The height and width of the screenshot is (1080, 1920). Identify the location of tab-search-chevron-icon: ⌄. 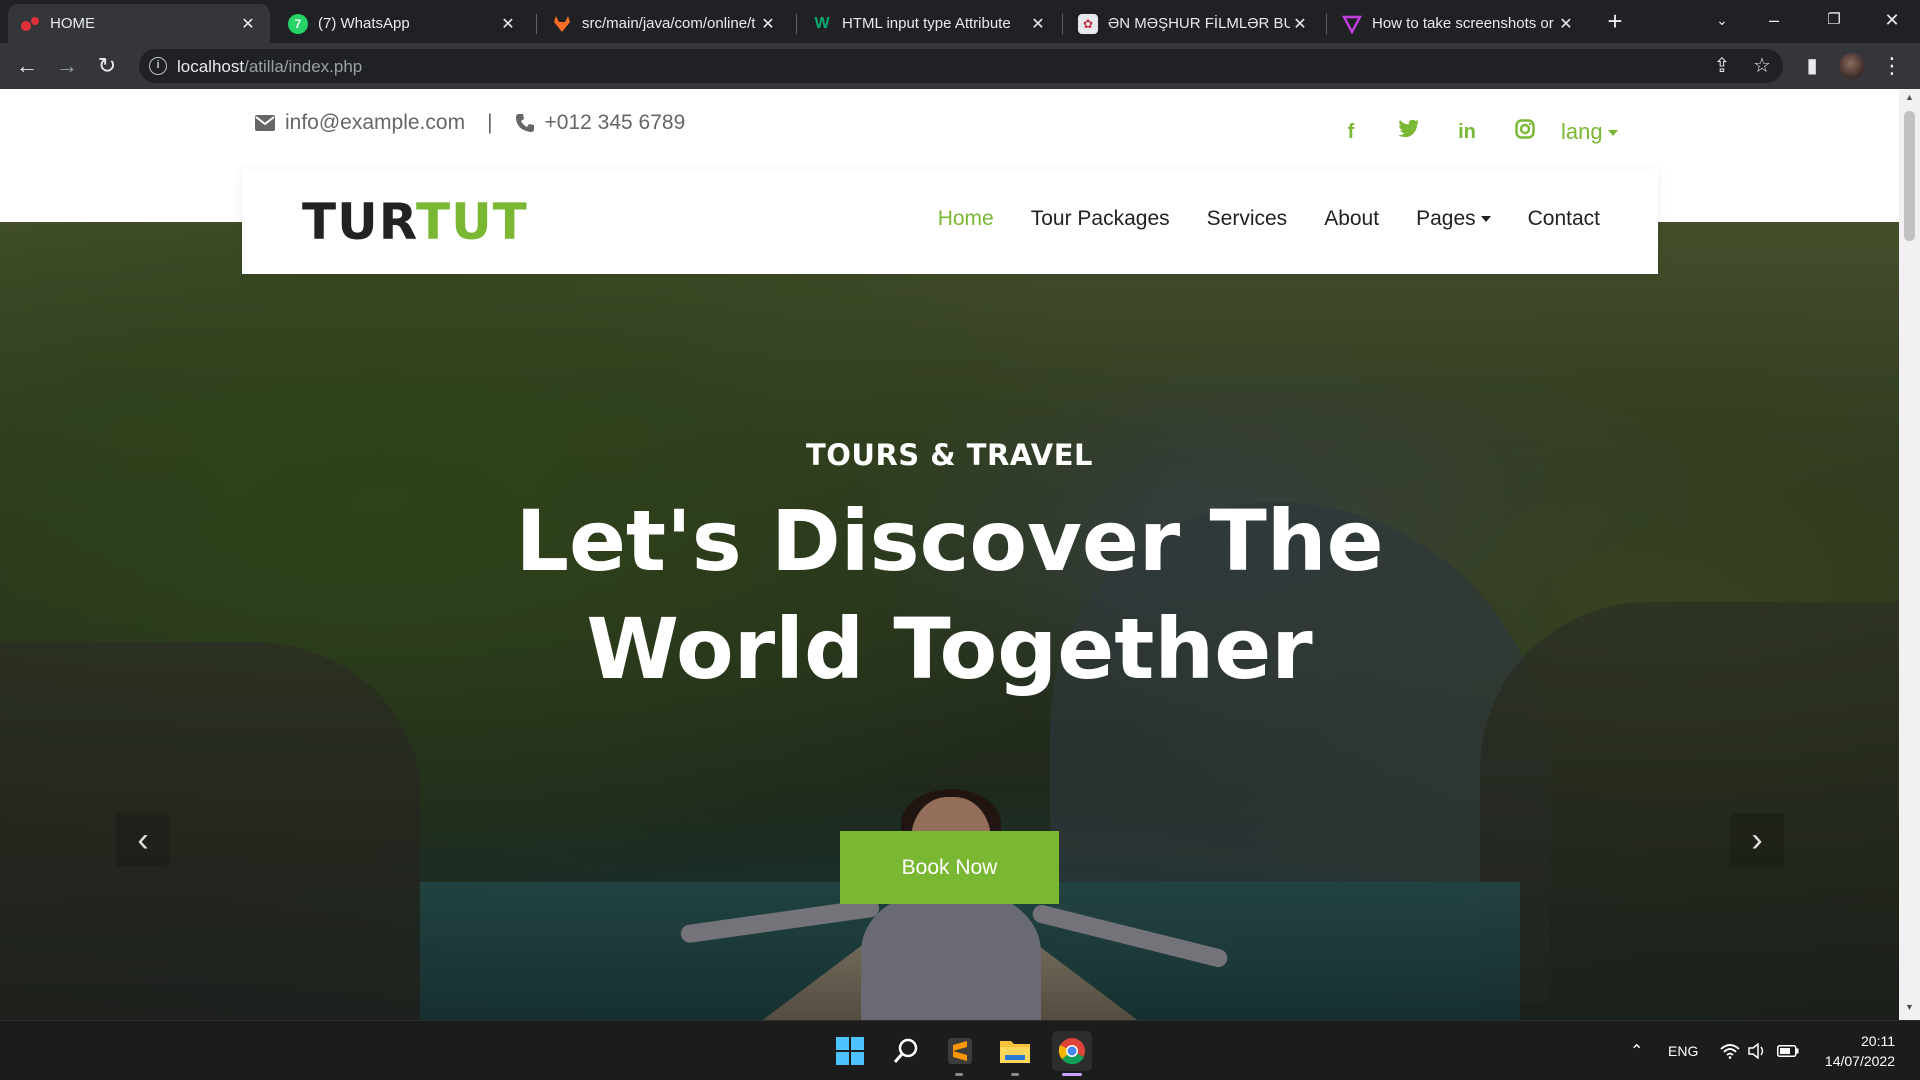
(1722, 20).